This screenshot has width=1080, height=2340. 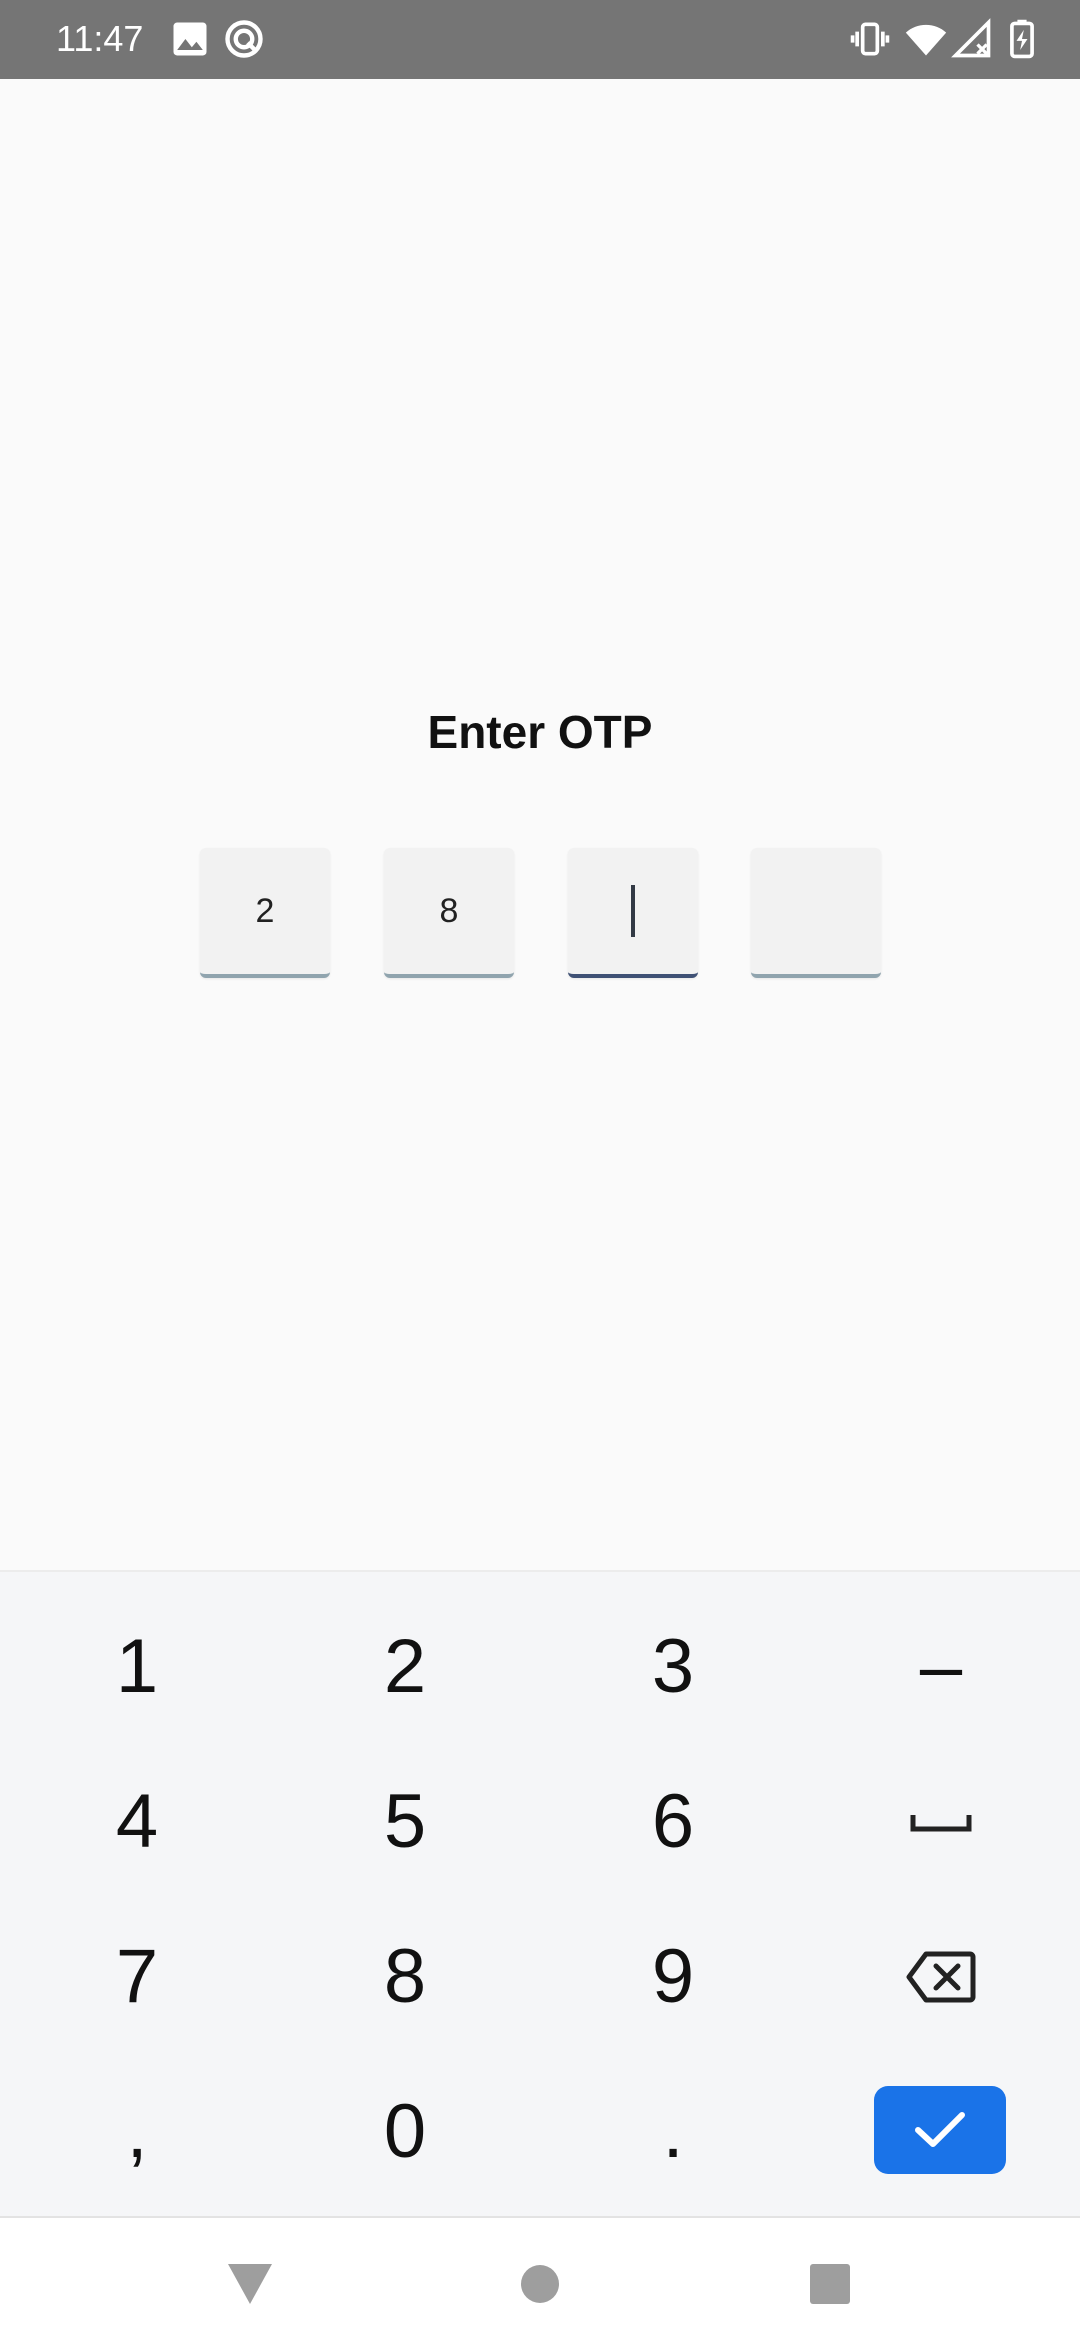 I want to click on backspace-icon, so click(x=941, y=1976).